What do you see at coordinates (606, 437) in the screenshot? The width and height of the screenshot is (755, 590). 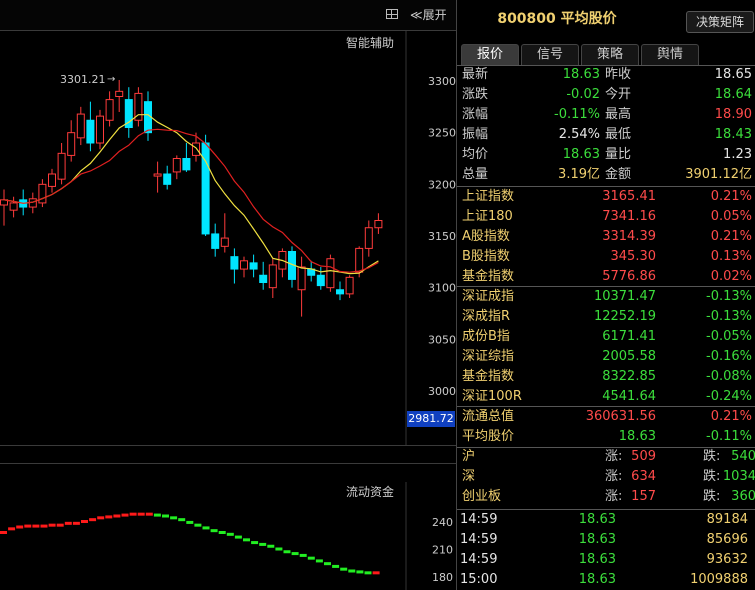 I see `index-row: 平均股价 18.63 -0.11%` at bounding box center [606, 437].